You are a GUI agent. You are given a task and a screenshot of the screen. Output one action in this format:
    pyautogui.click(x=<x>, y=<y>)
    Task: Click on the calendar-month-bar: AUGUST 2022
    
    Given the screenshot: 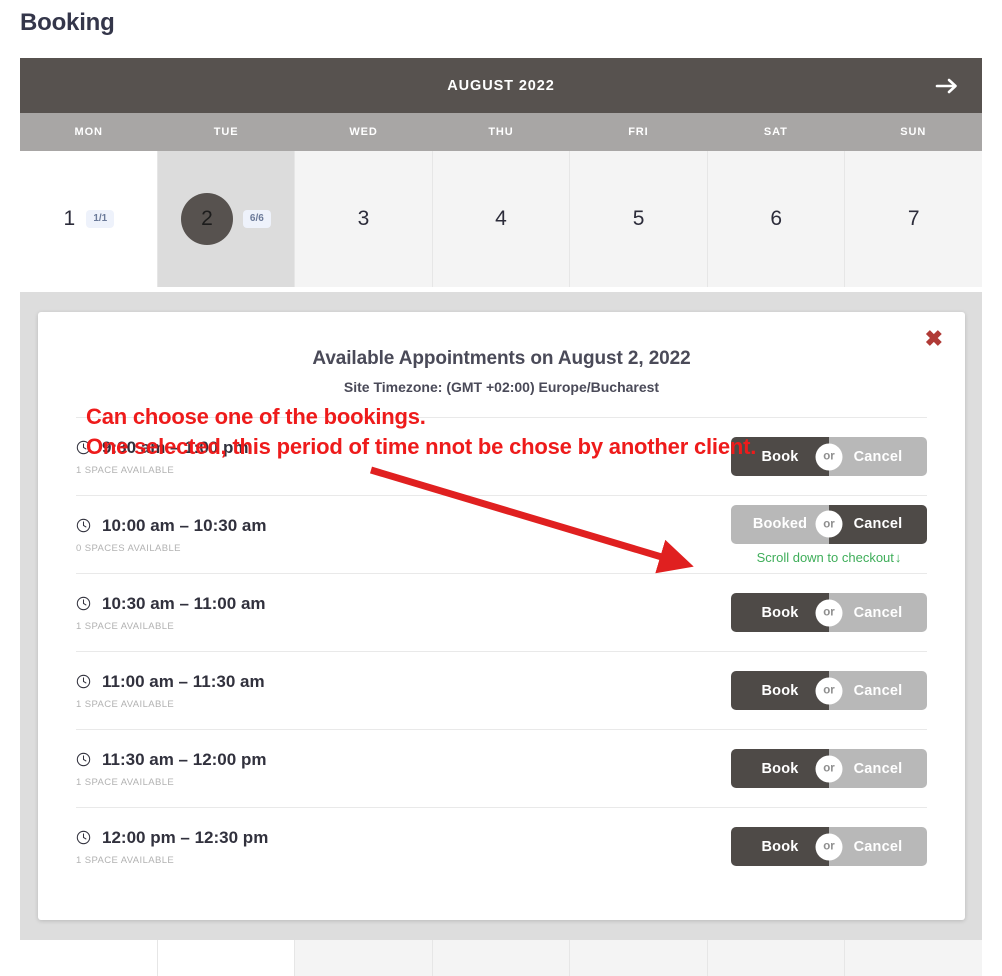 What is the action you would take?
    pyautogui.click(x=501, y=85)
    